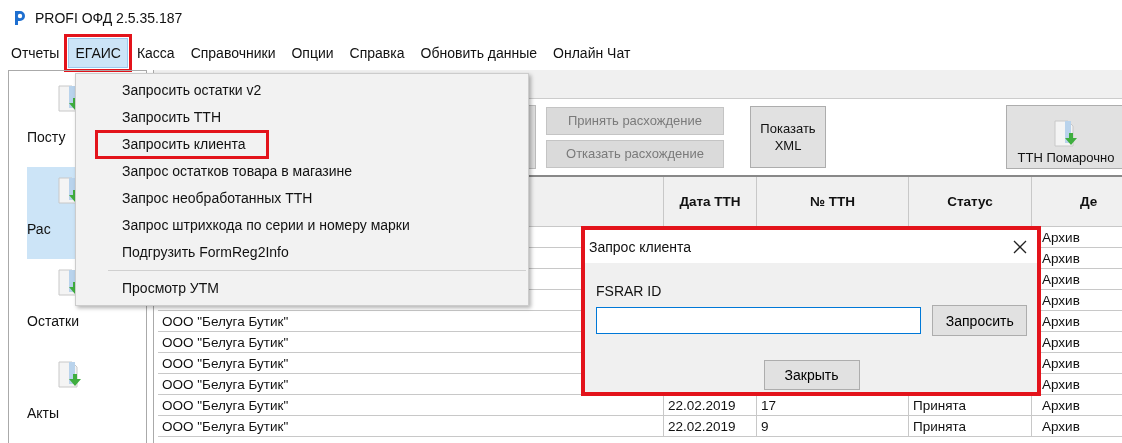 This screenshot has width=1122, height=443. What do you see at coordinates (411, 426) in the screenshot?
I see `table-cell: ООО "Белуга Бутик"` at bounding box center [411, 426].